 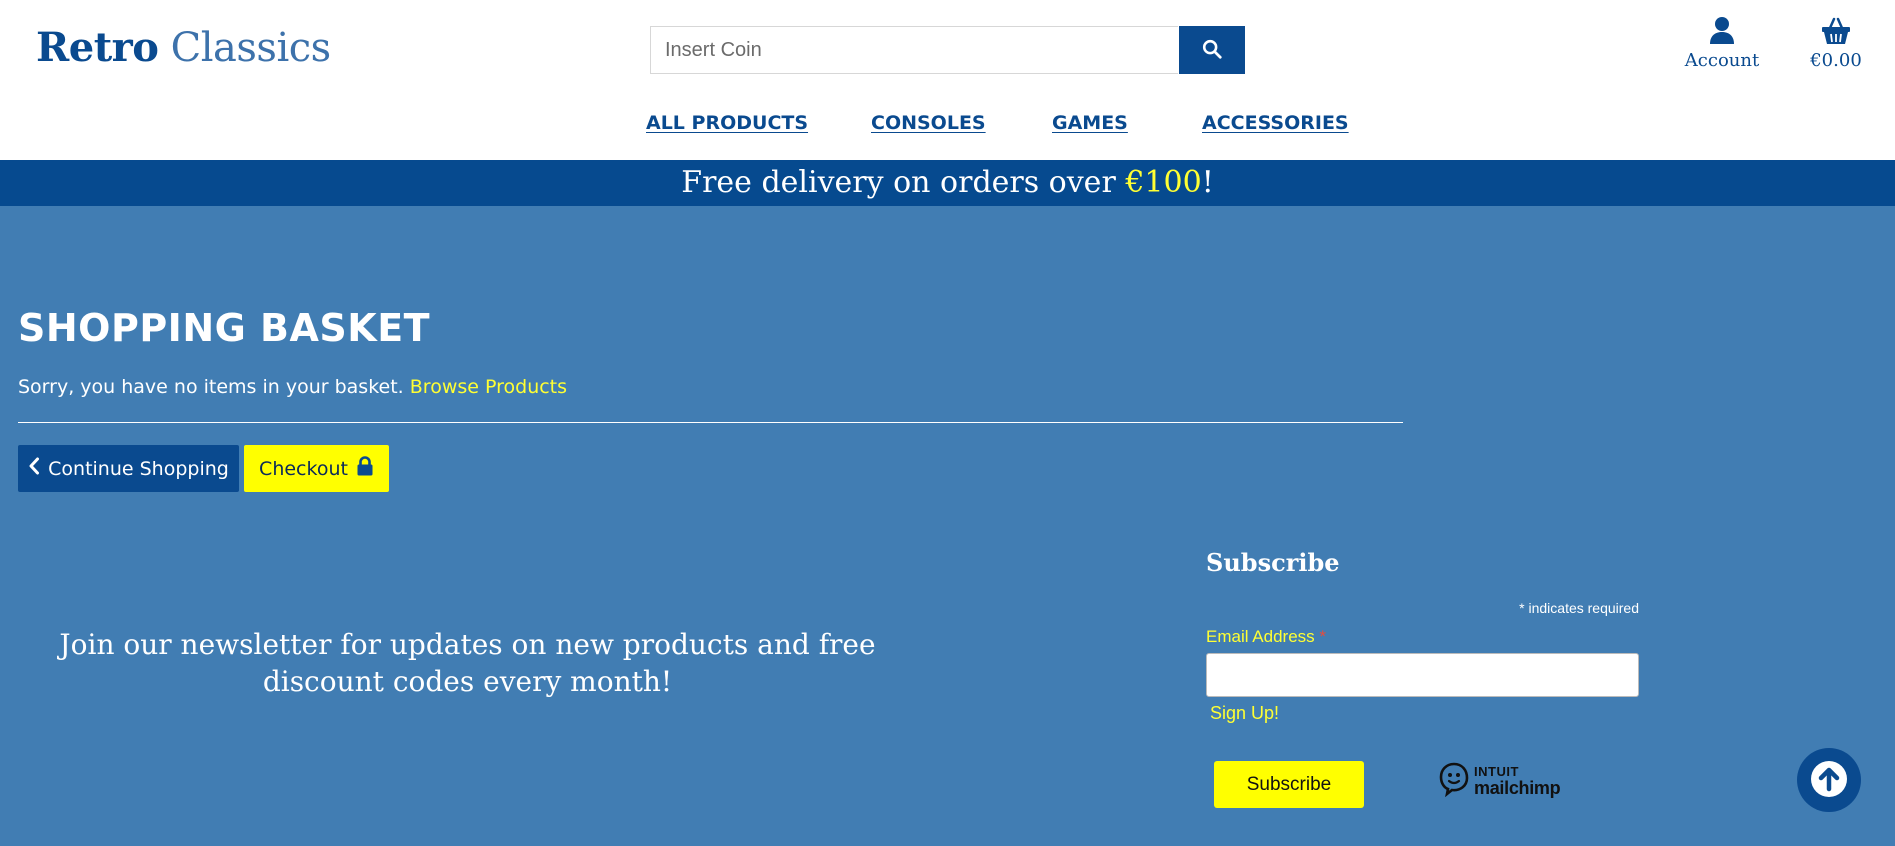 I want to click on signup-text: Sign Up!, so click(x=1245, y=713).